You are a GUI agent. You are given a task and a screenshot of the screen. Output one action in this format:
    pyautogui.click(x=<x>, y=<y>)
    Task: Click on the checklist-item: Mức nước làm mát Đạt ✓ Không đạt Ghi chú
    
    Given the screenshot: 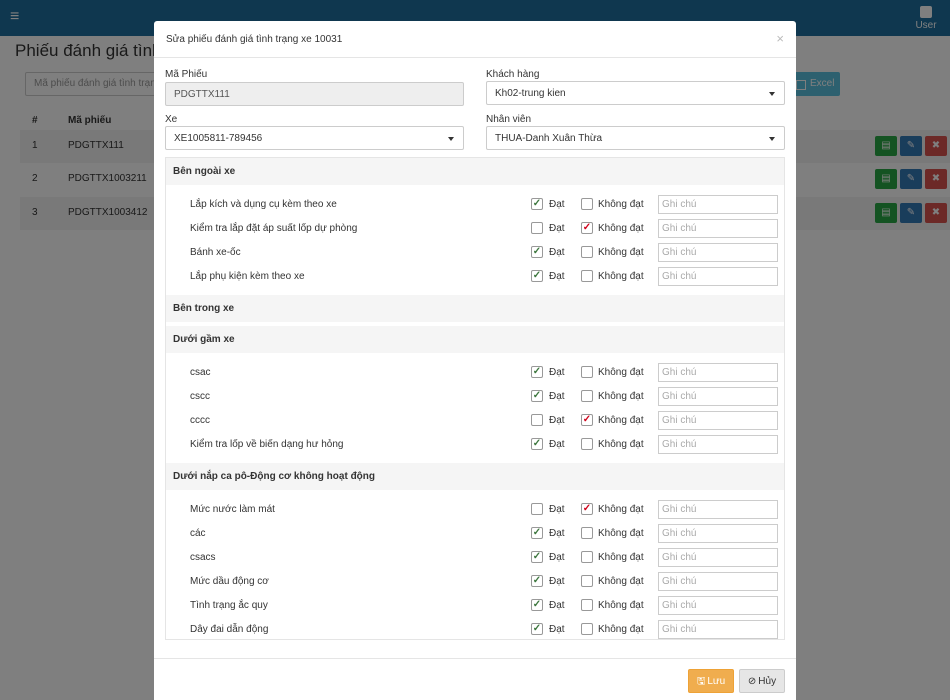 What is the action you would take?
    pyautogui.click(x=475, y=510)
    